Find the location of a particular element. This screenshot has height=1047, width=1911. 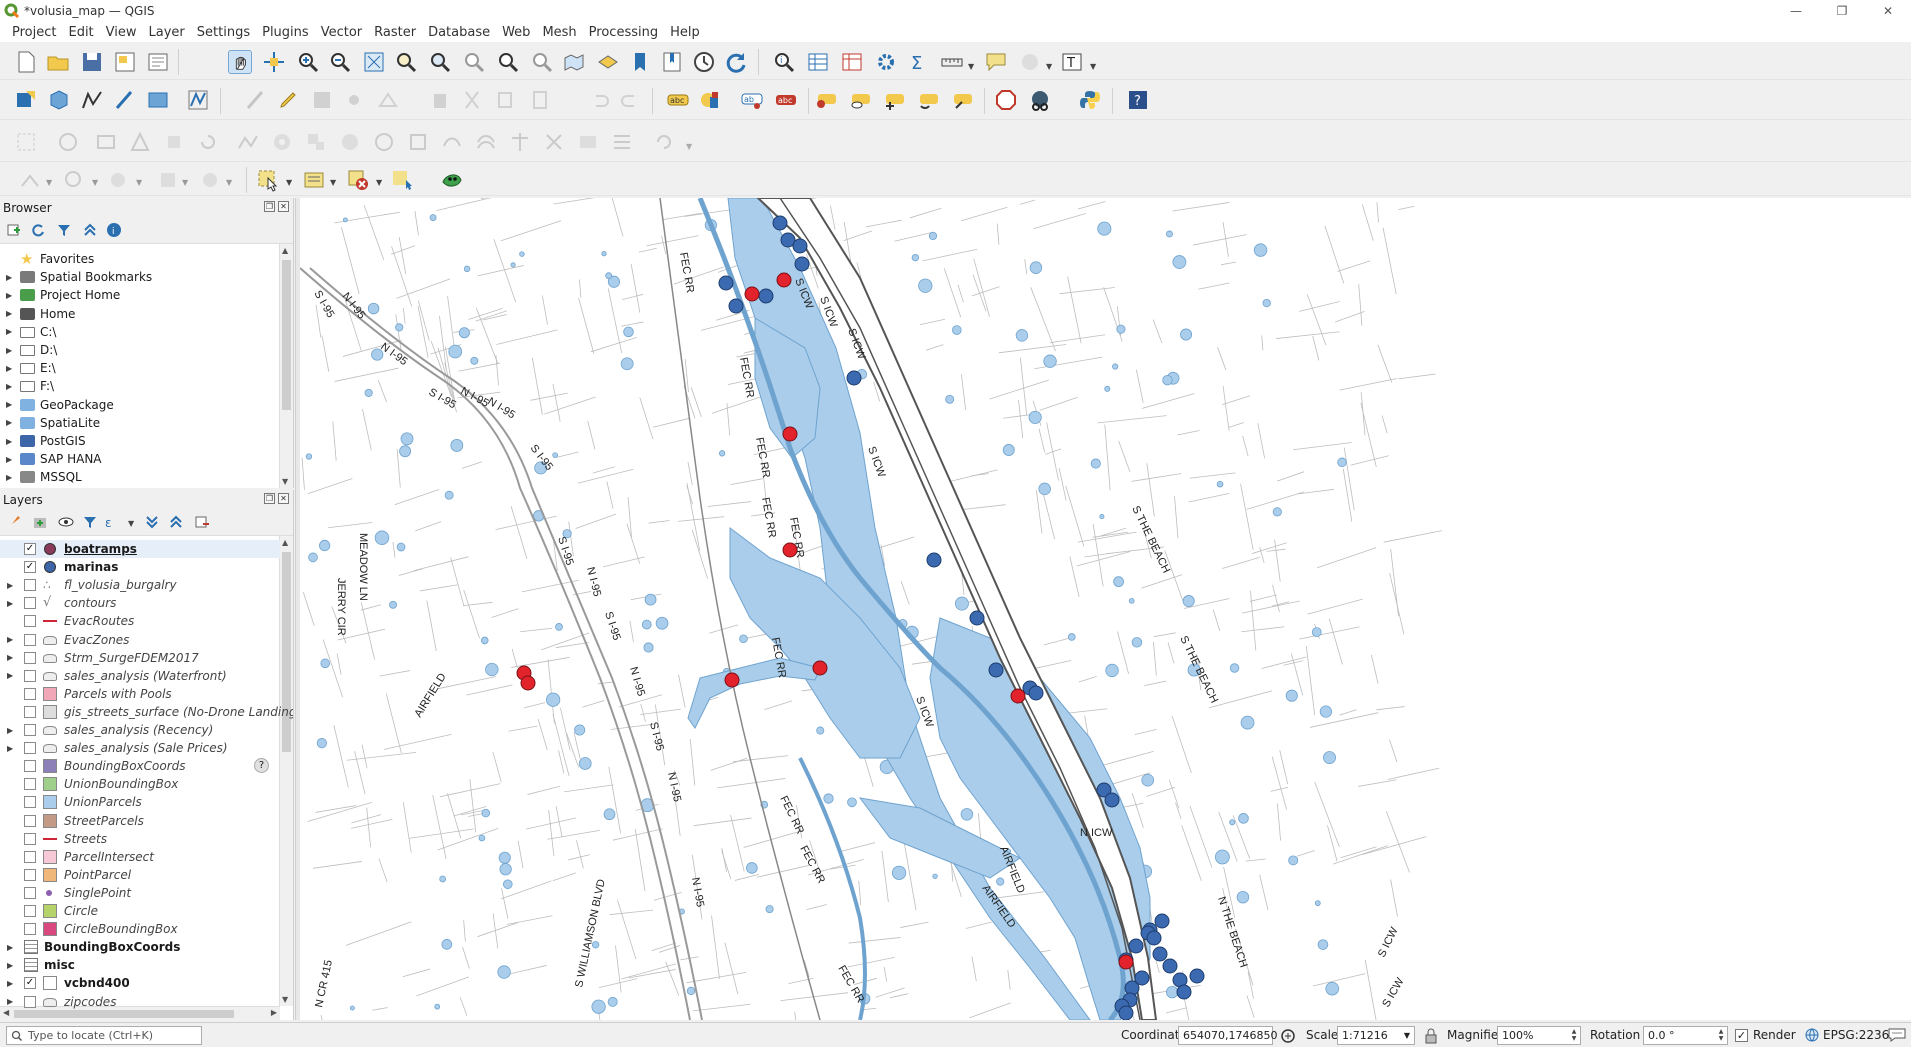

merge-attributes-icon is located at coordinates (622, 142).